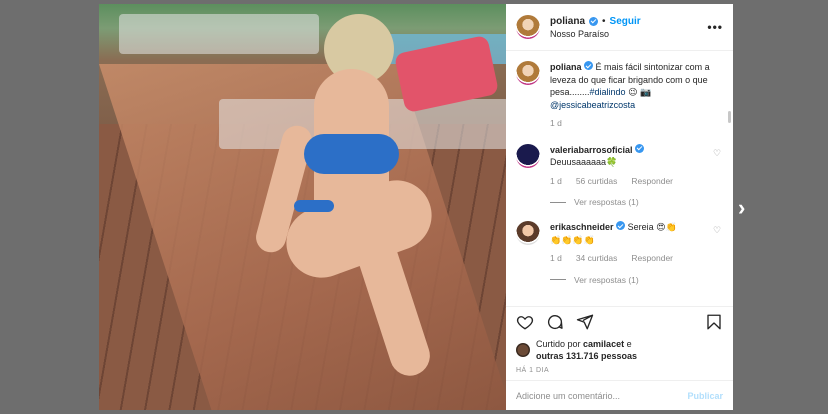 The image size is (828, 414). What do you see at coordinates (585, 322) in the screenshot?
I see `share-send-icon` at bounding box center [585, 322].